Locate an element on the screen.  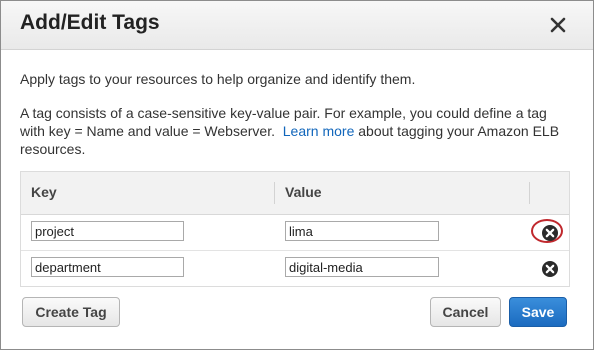
create-tag-button: Create Tag is located at coordinates (71, 312).